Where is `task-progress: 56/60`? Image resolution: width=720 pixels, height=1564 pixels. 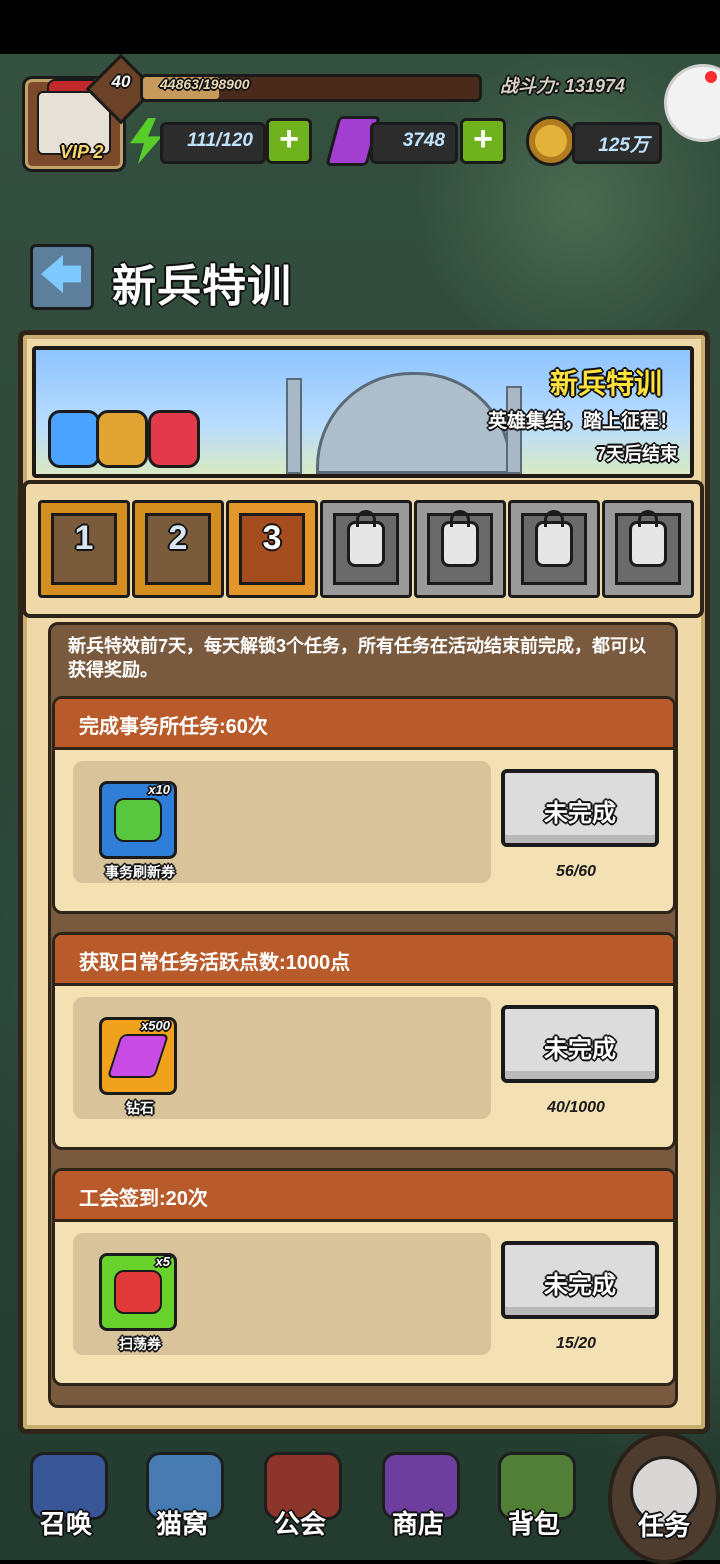 task-progress: 56/60 is located at coordinates (576, 871).